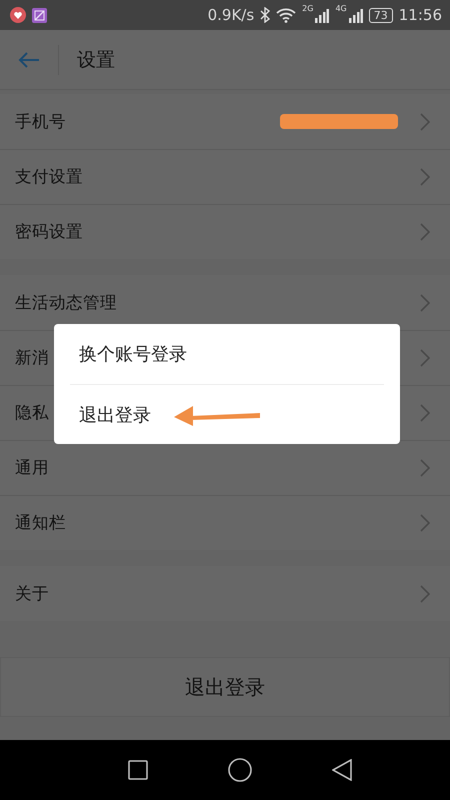 The height and width of the screenshot is (800, 450). Describe the element at coordinates (96, 60) in the screenshot. I see `page-title: 设置` at that location.